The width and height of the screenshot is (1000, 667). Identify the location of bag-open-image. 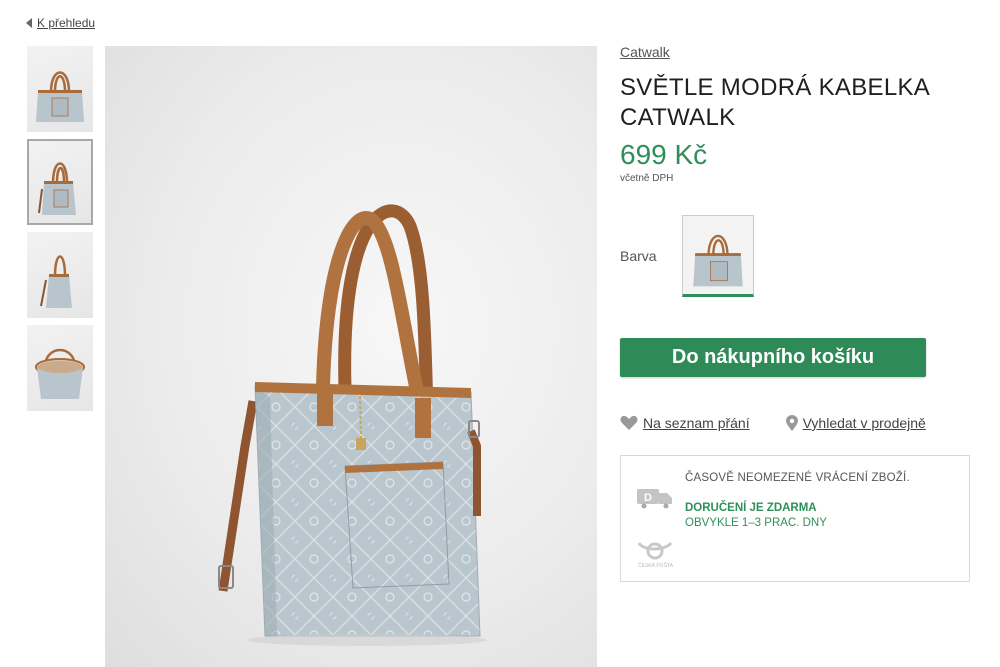
(60, 373).